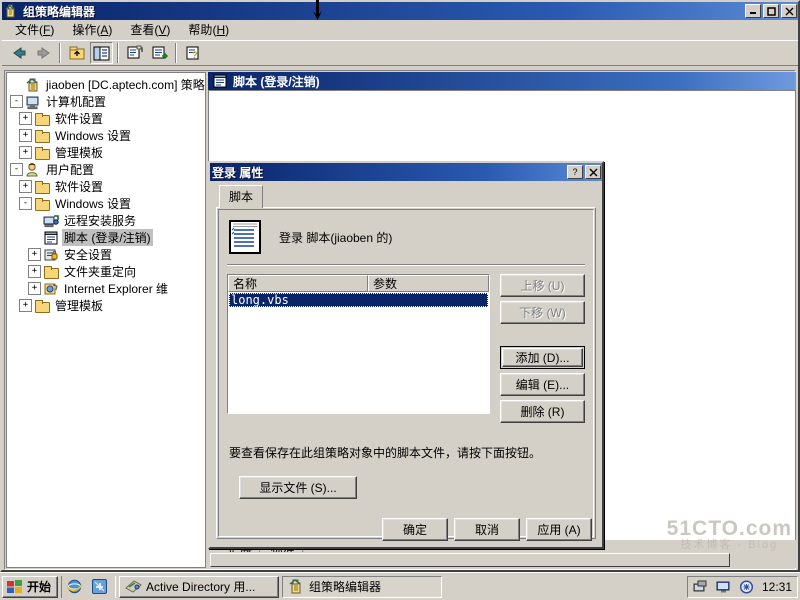  What do you see at coordinates (542, 312) in the screenshot?
I see `move-down-button: 下移 (W)` at bounding box center [542, 312].